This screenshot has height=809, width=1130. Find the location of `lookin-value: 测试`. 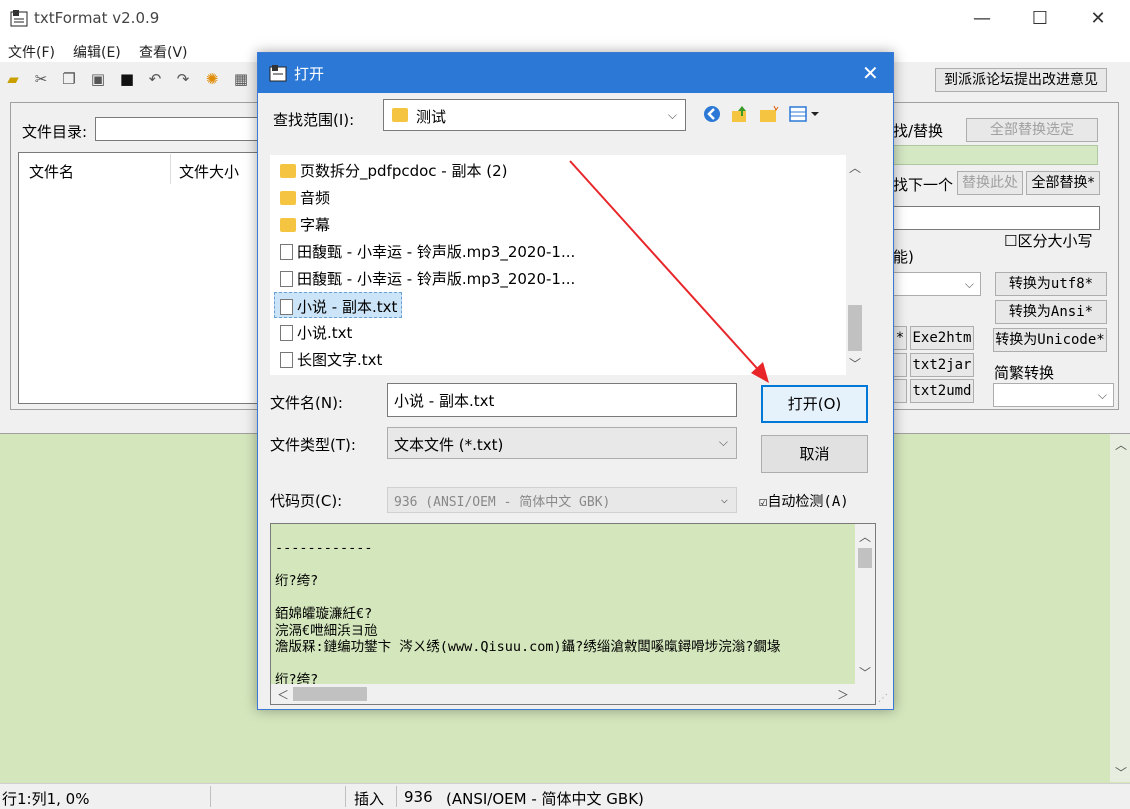

lookin-value: 测试 is located at coordinates (431, 117).